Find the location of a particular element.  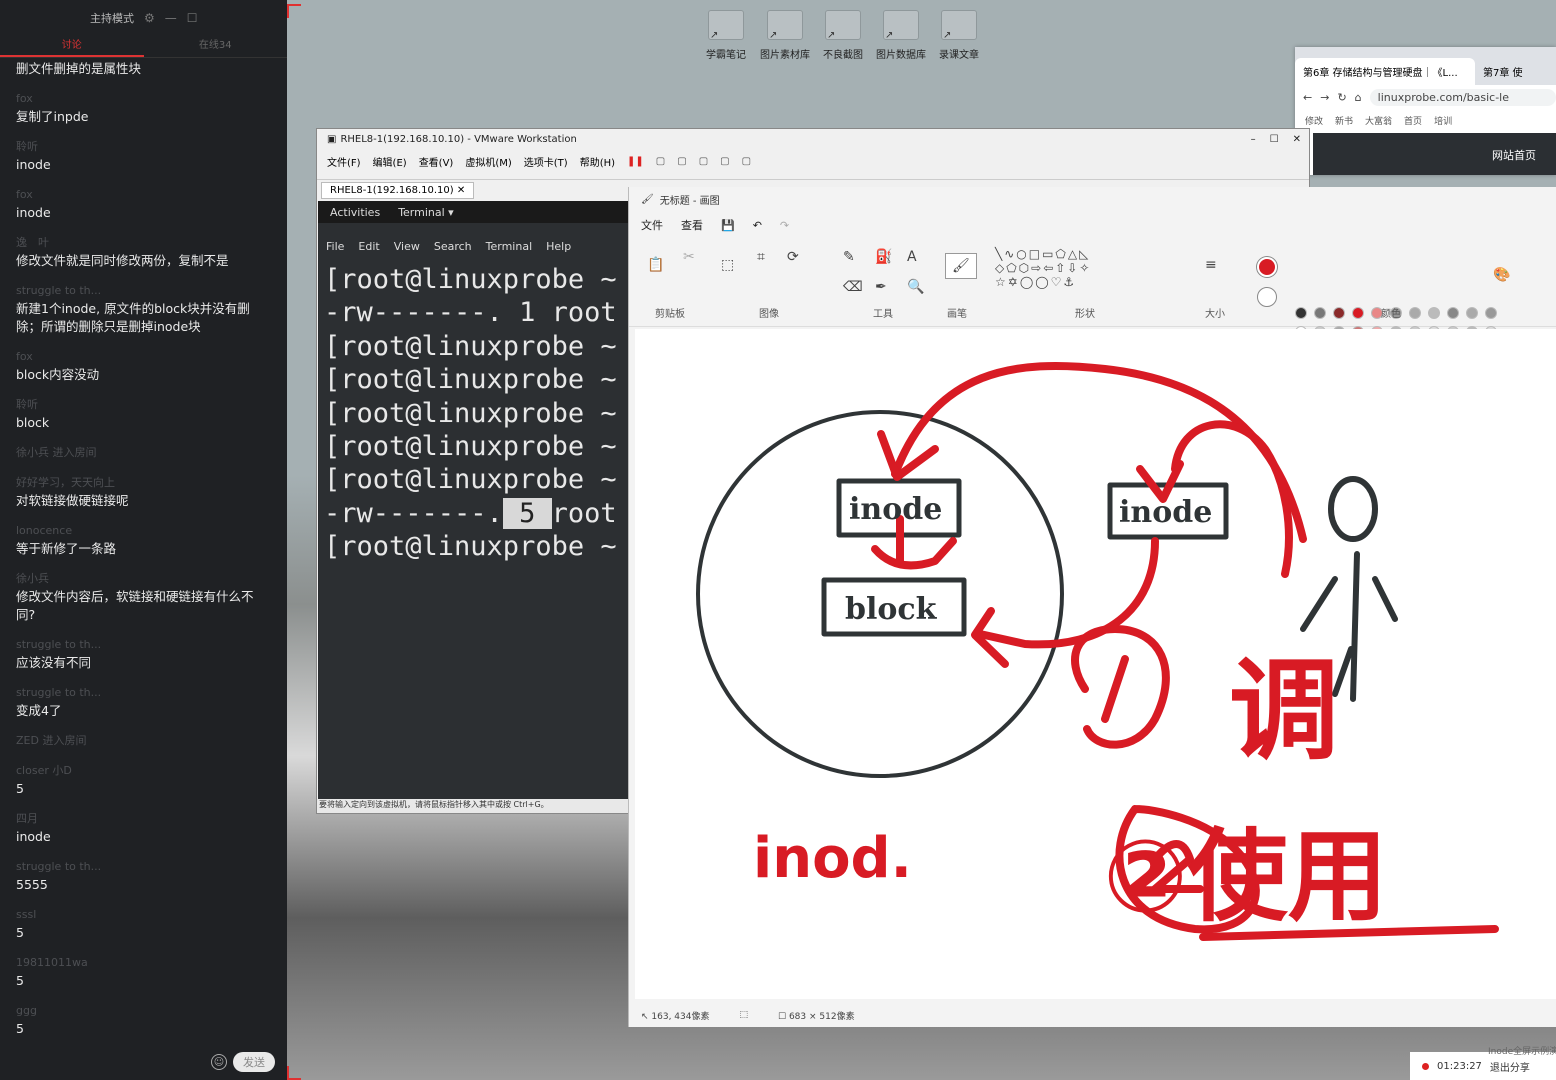

home-icon: ⌂ is located at coordinates (1358, 97).